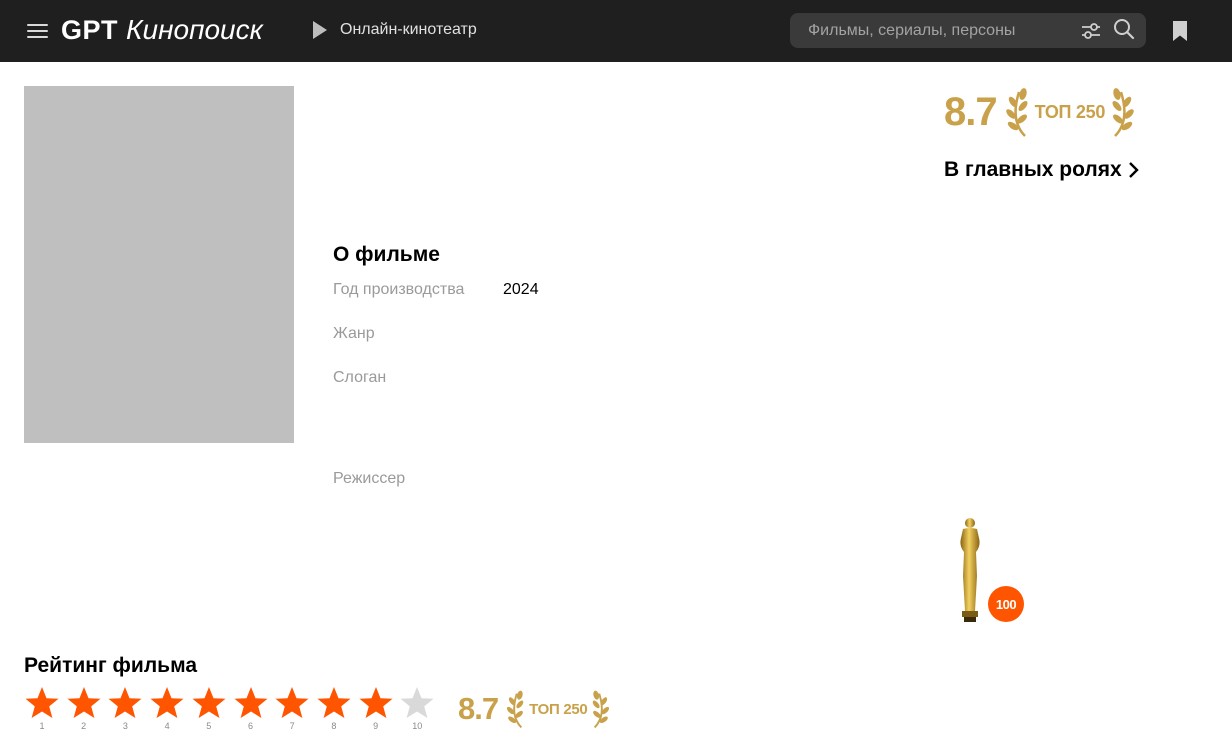 Image resolution: width=1232 pixels, height=754 pixels. What do you see at coordinates (521, 289) in the screenshot?
I see `year-value: 2024` at bounding box center [521, 289].